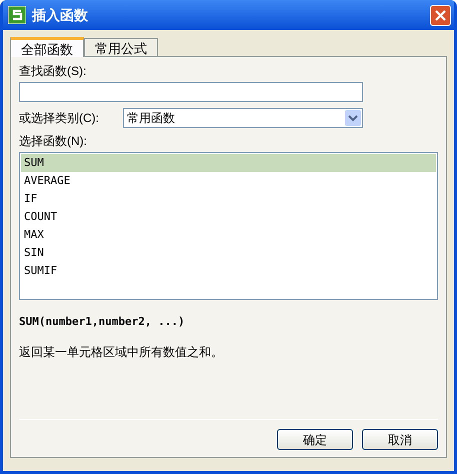 This screenshot has height=474, width=457. What do you see at coordinates (53, 71) in the screenshot?
I see `field-label: 查找函数(S):` at bounding box center [53, 71].